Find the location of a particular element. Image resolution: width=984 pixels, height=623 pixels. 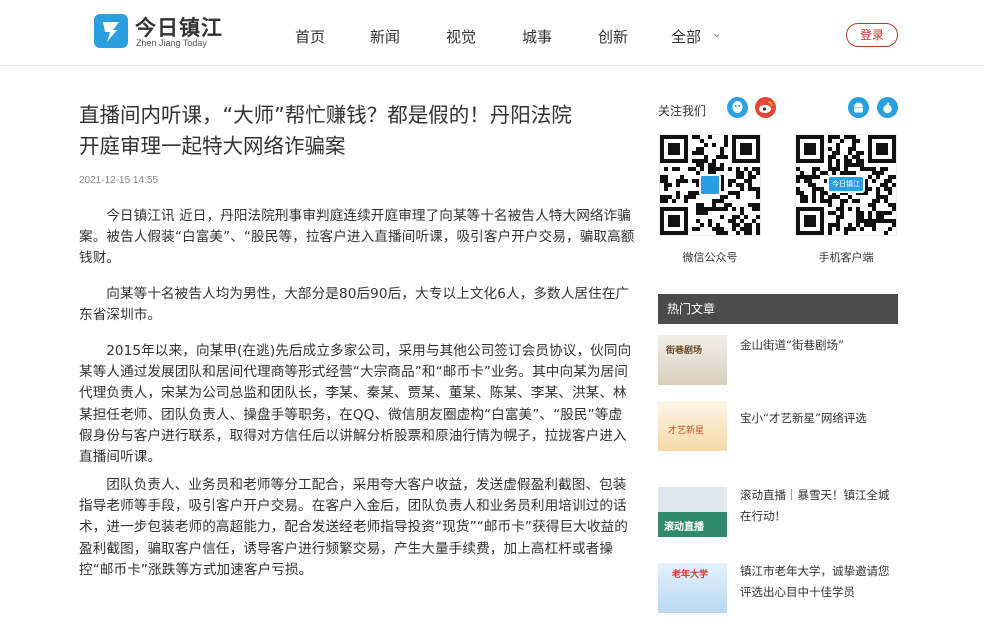

wechat-qr-code is located at coordinates (710, 185).